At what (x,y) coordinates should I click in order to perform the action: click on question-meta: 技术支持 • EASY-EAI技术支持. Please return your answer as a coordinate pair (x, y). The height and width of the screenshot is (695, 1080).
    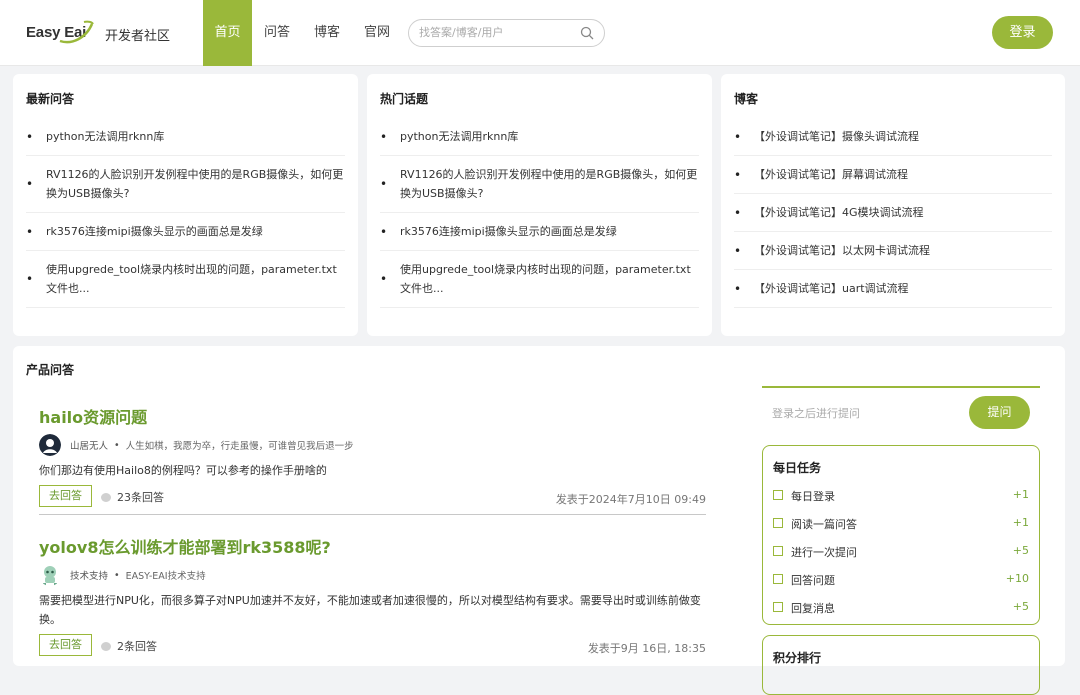
    Looking at the image, I should click on (372, 575).